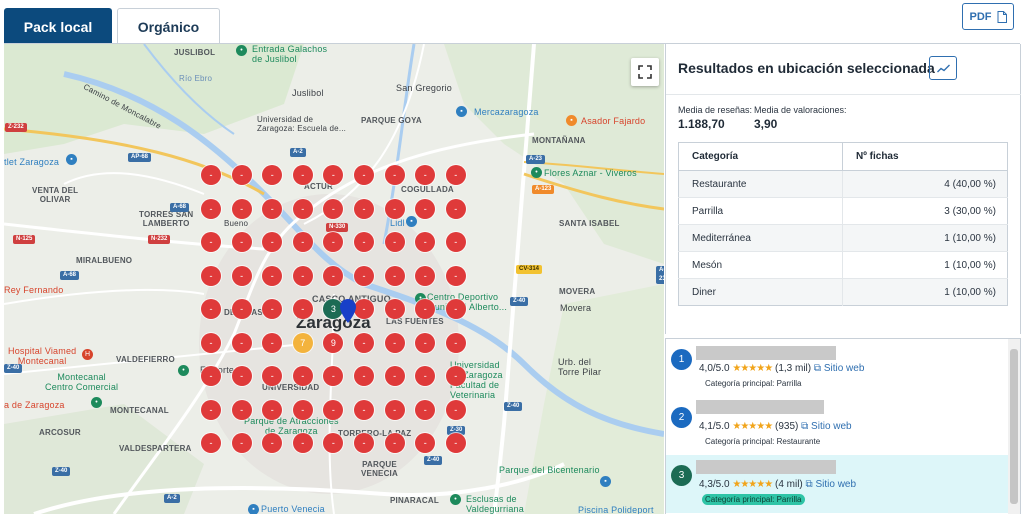 This screenshot has width=1024, height=514. Describe the element at coordinates (302, 342) in the screenshot. I see `grid-rank-dot: 7` at that location.